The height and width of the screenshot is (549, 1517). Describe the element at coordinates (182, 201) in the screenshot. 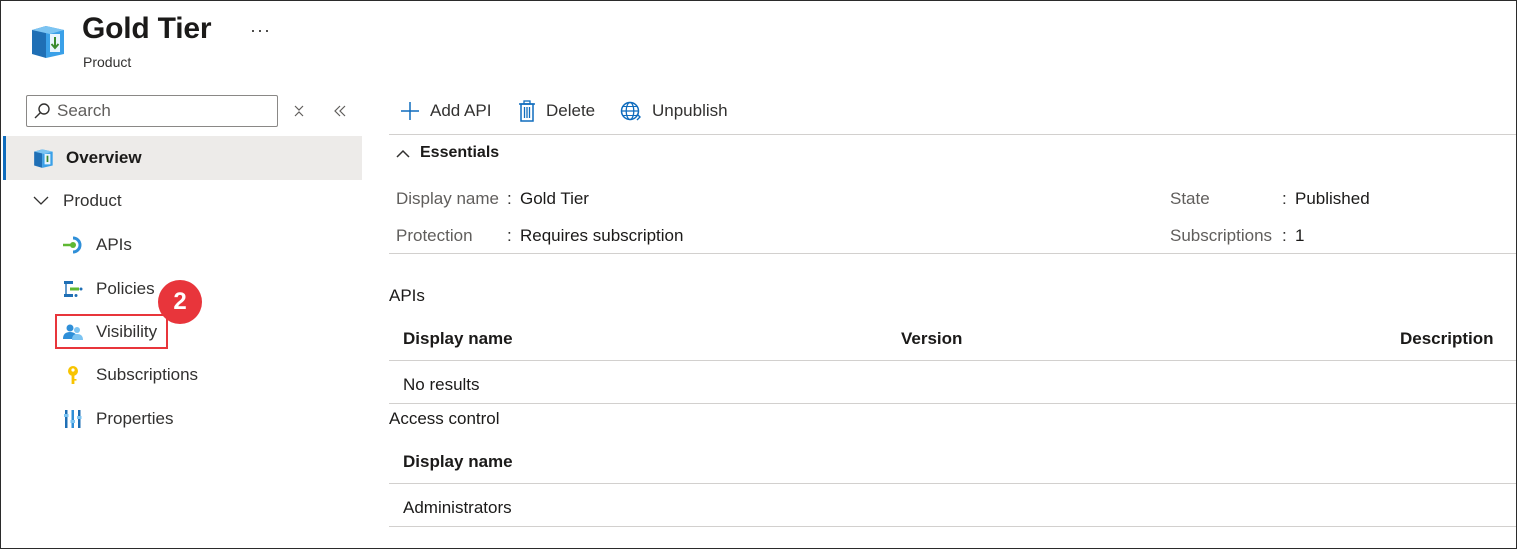

I see `sidebar-group-product: Product` at that location.